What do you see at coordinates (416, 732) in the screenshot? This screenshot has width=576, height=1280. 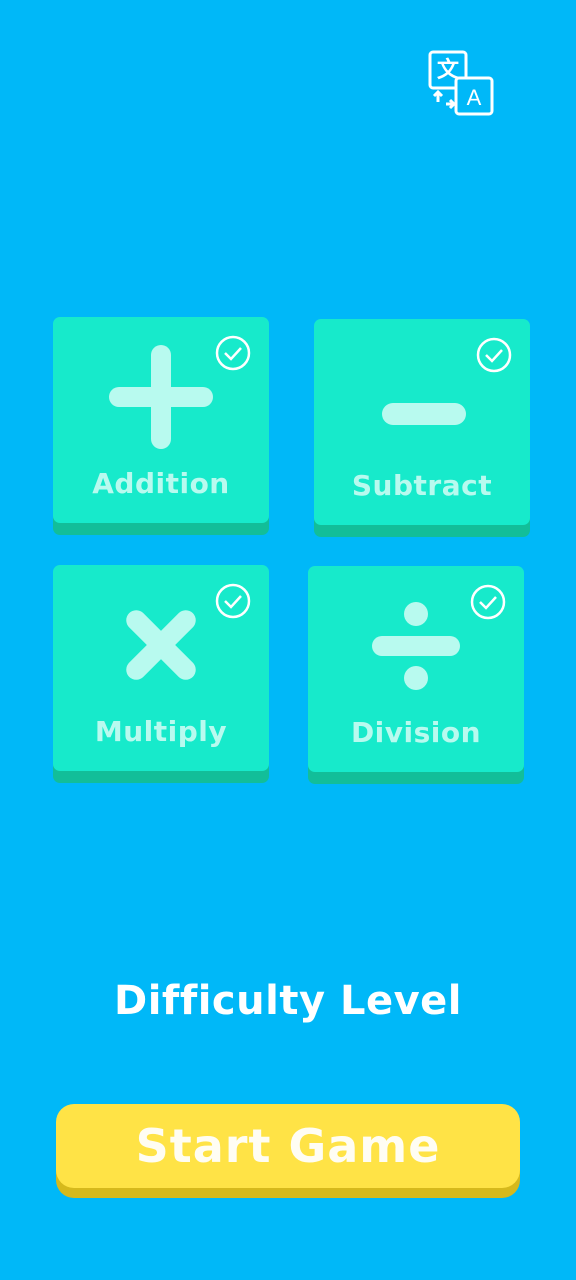 I see `division-label: Division` at bounding box center [416, 732].